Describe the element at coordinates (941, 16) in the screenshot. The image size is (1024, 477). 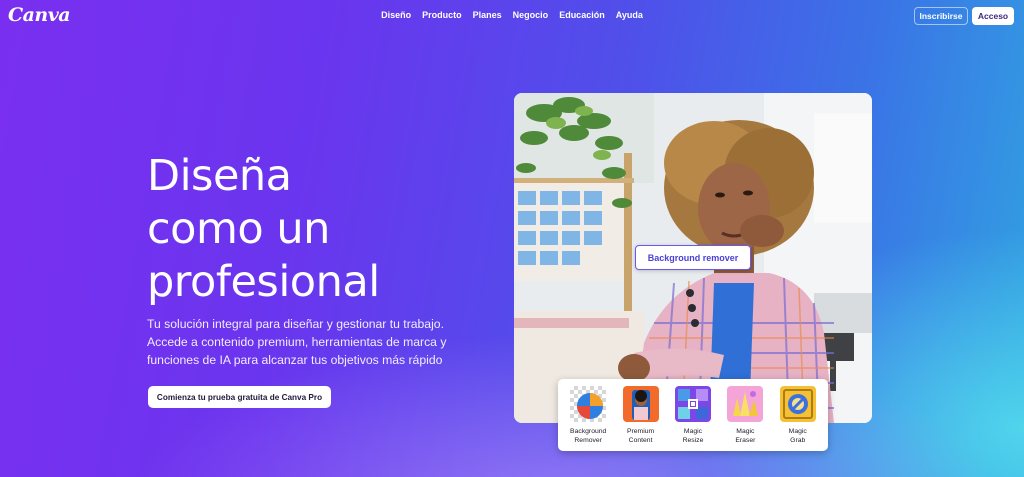
I see `signup-button: Inscribirse` at that location.